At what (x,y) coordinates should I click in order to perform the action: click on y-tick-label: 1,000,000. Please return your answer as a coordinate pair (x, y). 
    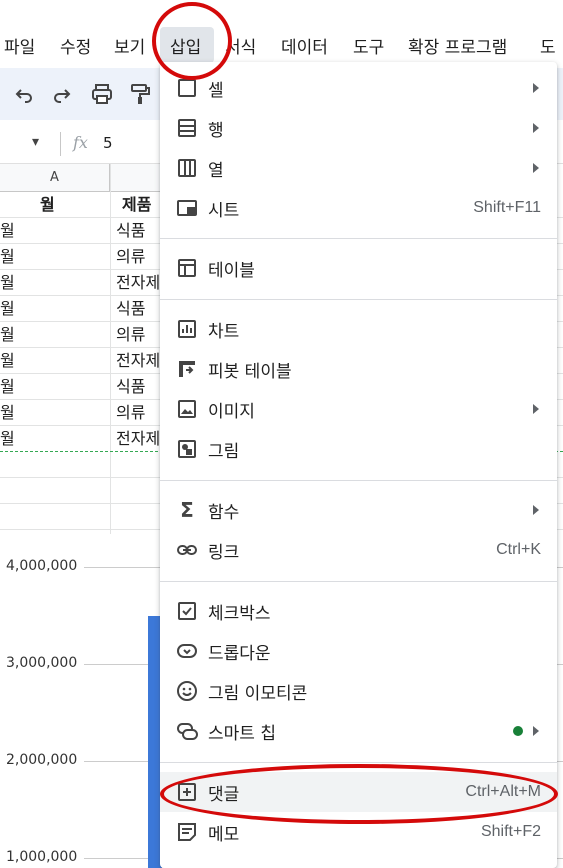
    Looking at the image, I should click on (42, 857).